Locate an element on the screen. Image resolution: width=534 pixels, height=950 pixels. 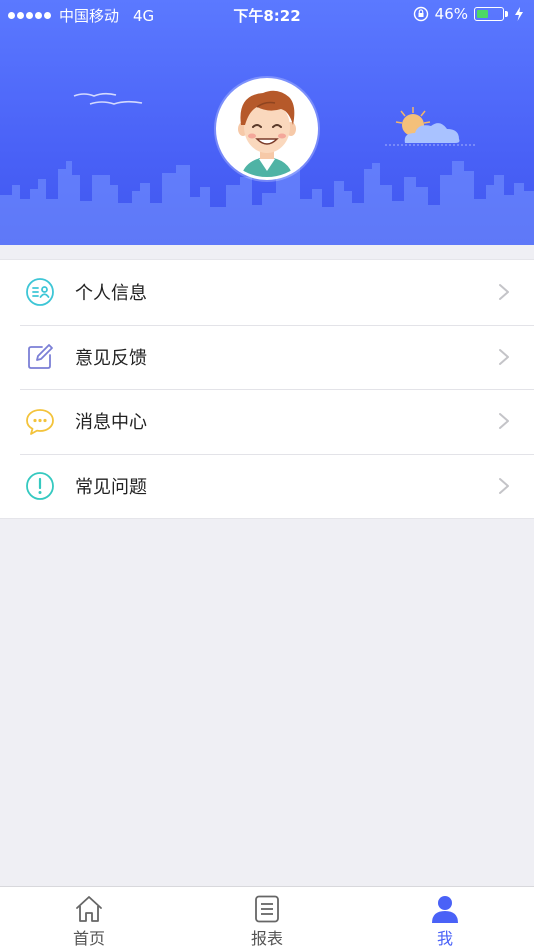
home-icon is located at coordinates (89, 909).